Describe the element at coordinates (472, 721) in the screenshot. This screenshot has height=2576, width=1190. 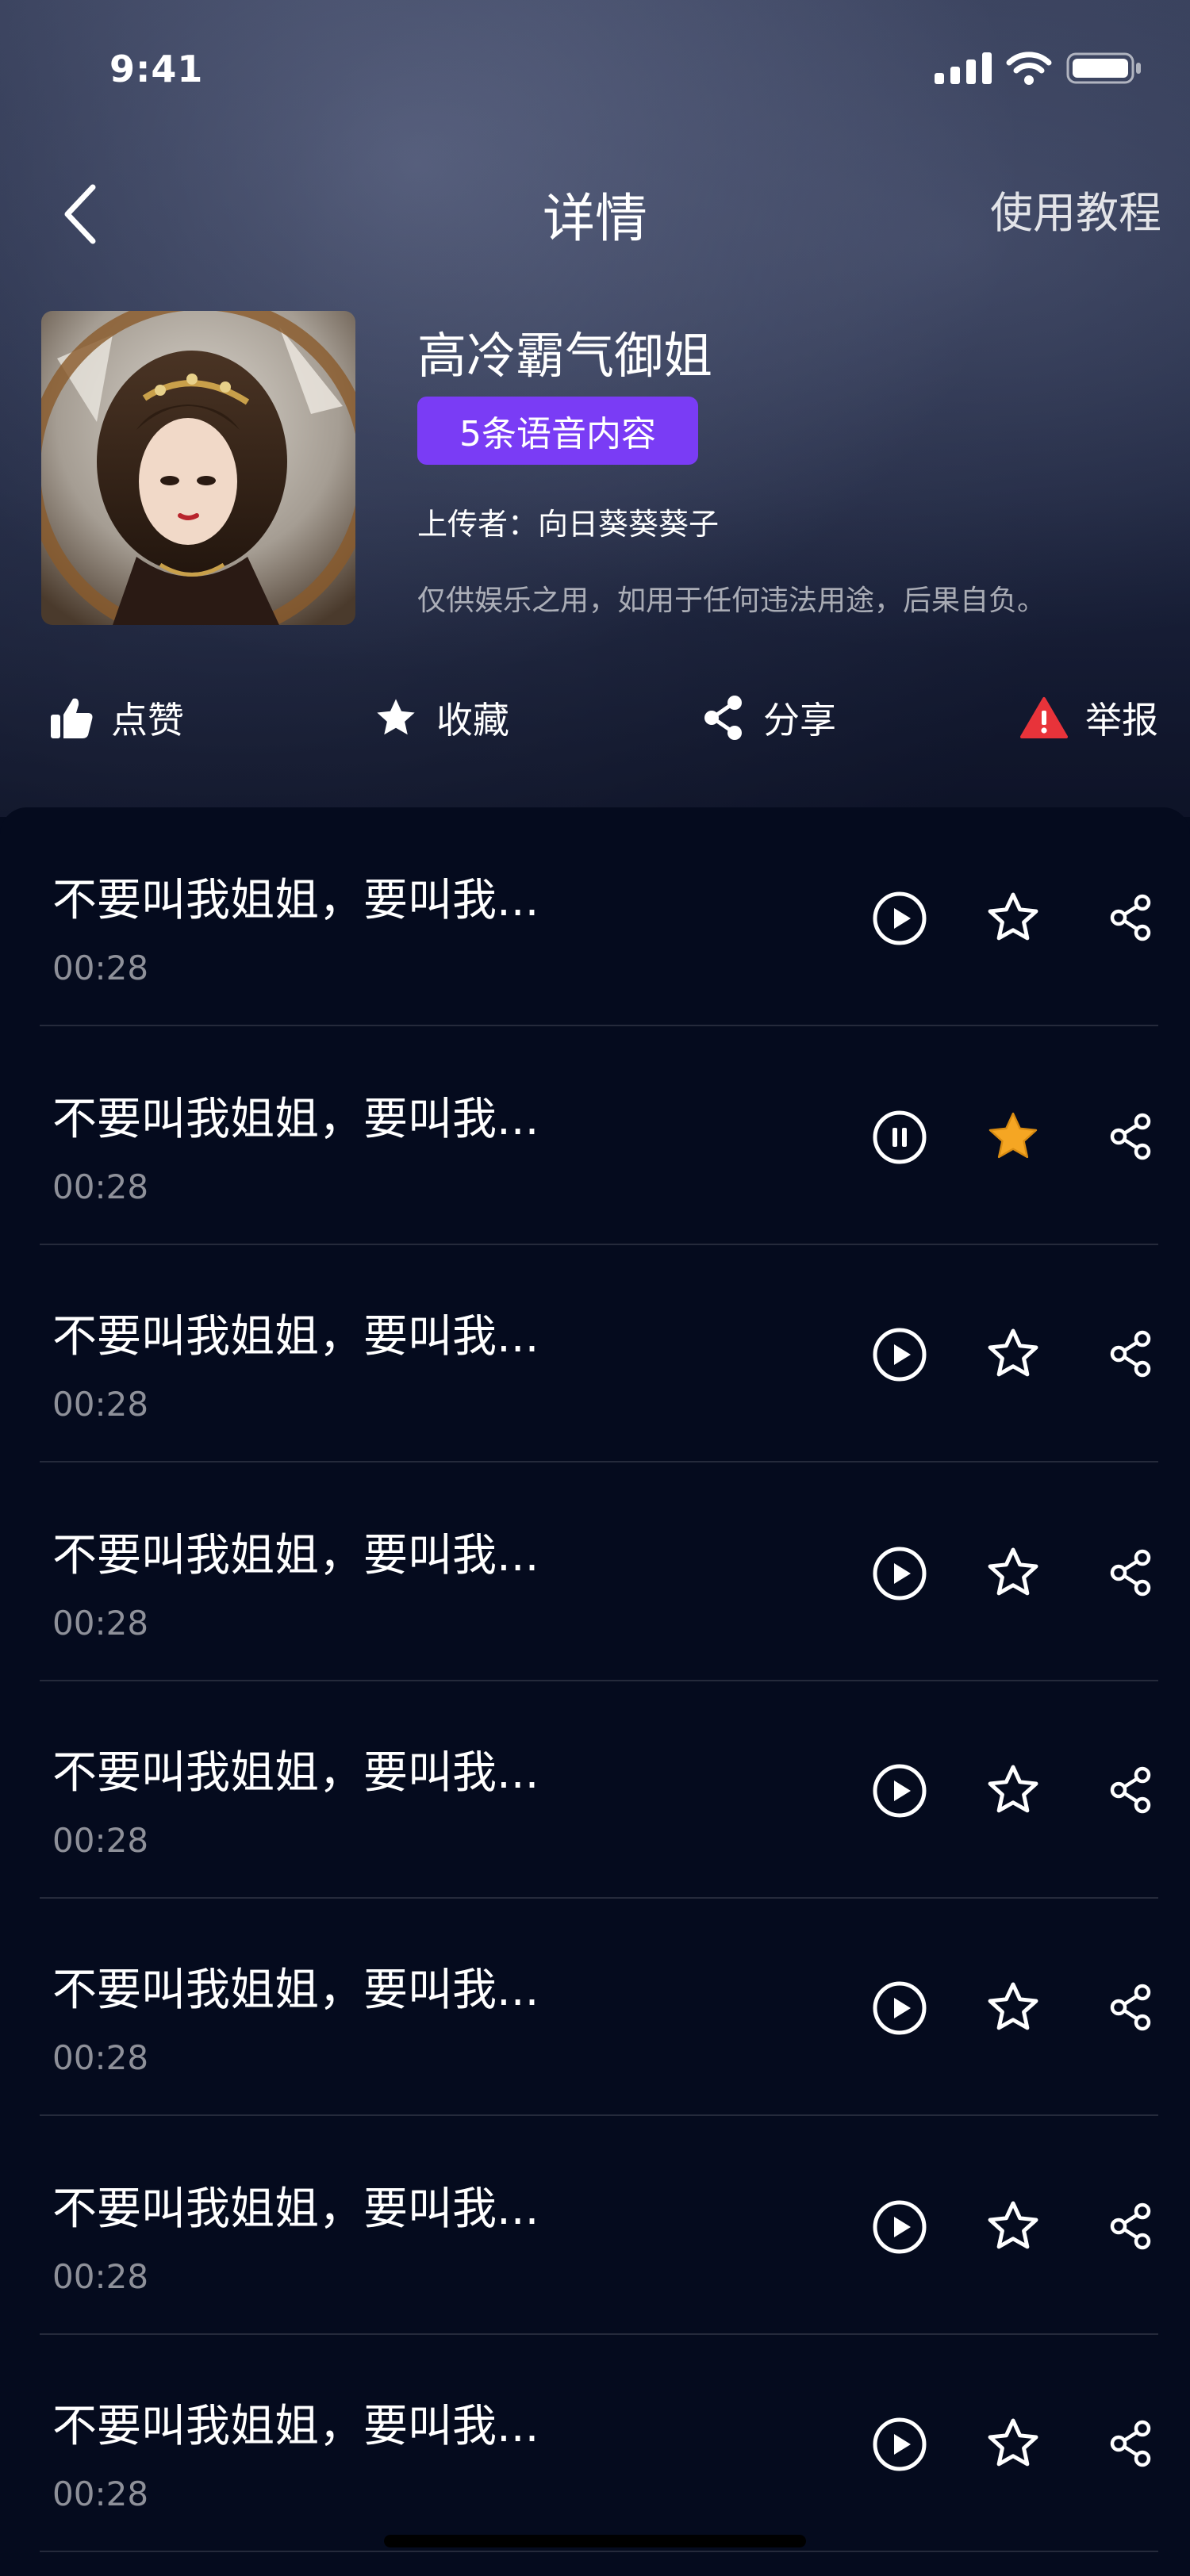
I see `favorite-label: 收藏` at that location.